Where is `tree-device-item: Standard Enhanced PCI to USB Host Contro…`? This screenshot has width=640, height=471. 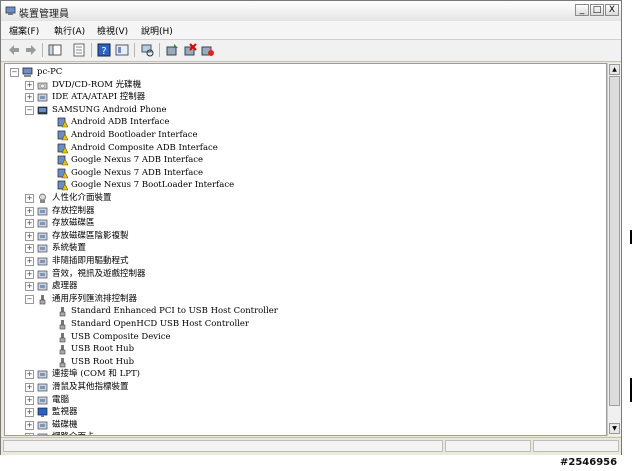 tree-device-item: Standard Enhanced PCI to USB Host Contro… is located at coordinates (305, 311).